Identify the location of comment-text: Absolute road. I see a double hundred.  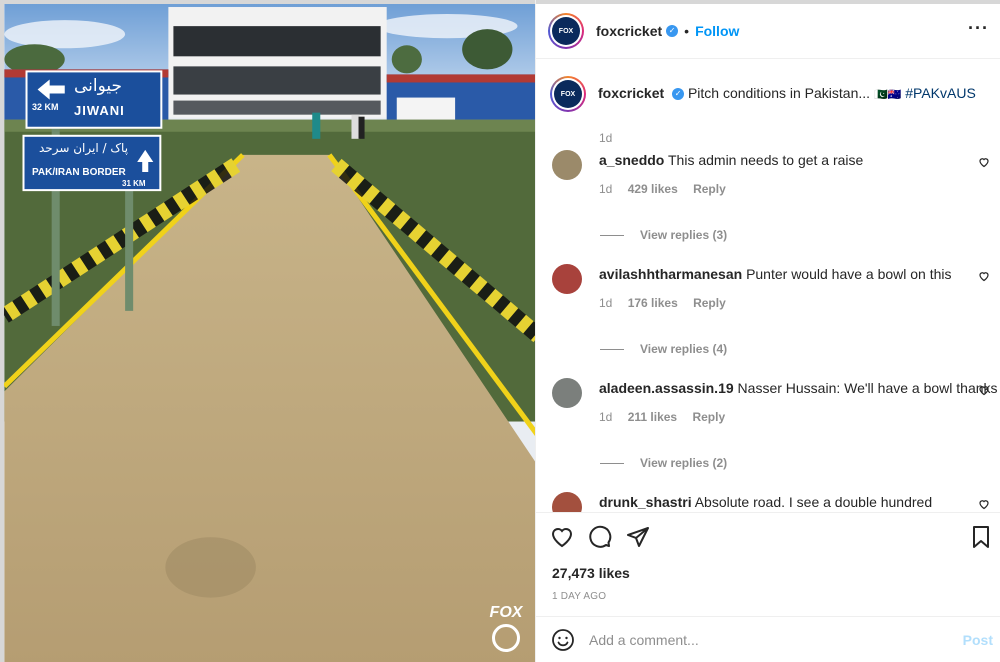
(813, 502).